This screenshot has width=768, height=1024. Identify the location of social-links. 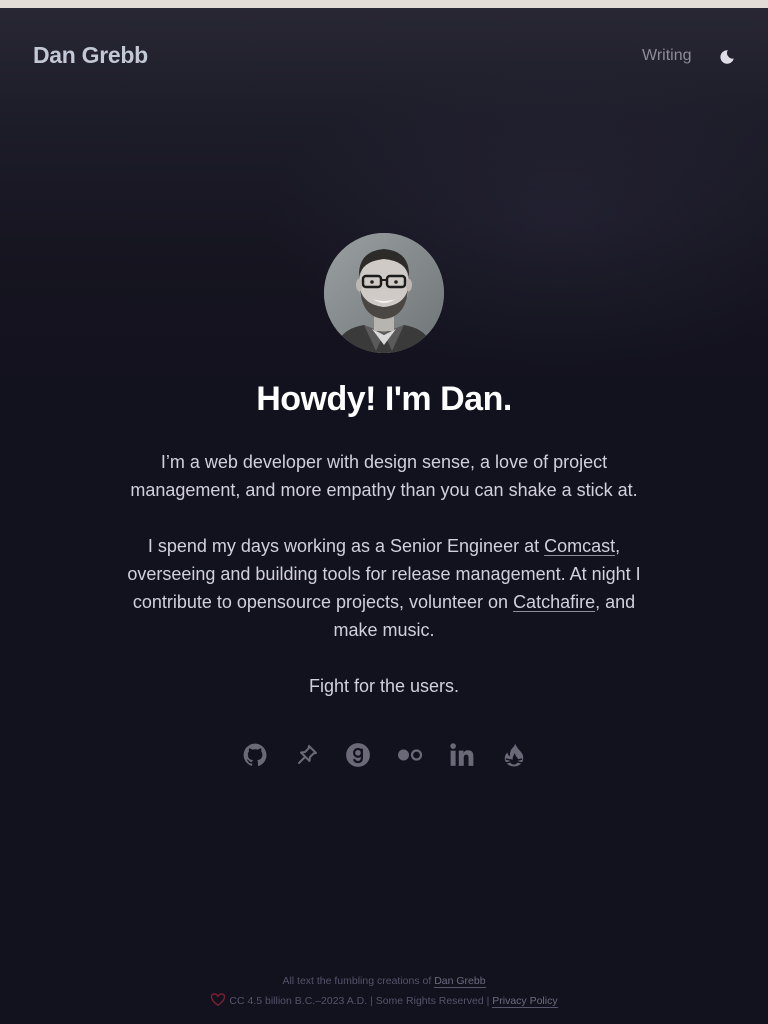
(384, 755).